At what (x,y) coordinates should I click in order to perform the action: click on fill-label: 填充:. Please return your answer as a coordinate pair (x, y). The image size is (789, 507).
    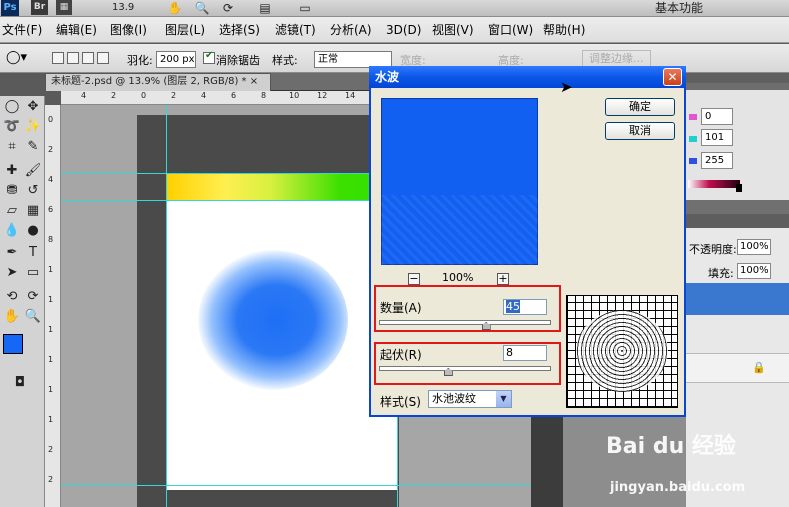
    Looking at the image, I should click on (721, 273).